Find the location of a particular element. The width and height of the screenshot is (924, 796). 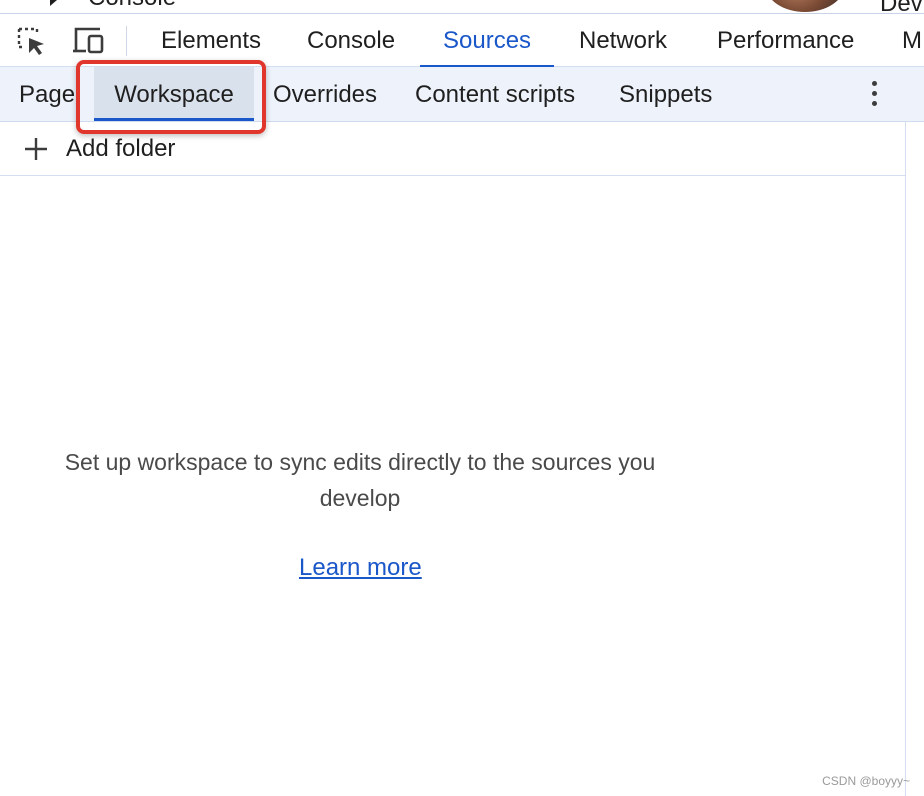

subtab-page: Page is located at coordinates (47, 94).